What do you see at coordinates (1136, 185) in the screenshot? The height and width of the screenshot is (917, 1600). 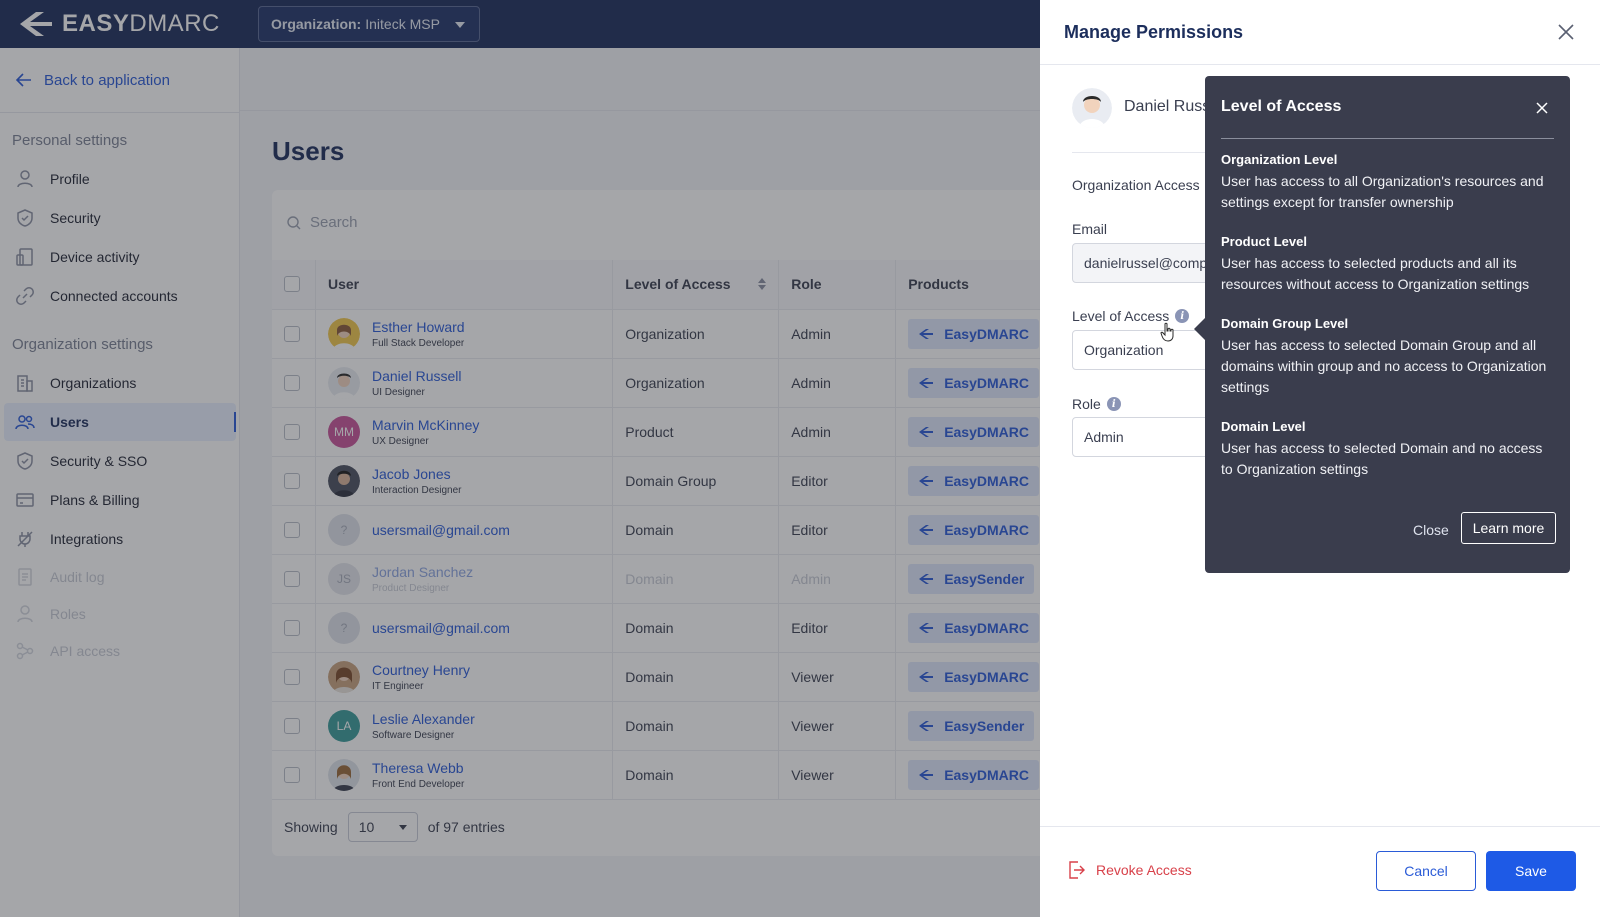 I see `organization-access-label: Organization Access` at bounding box center [1136, 185].